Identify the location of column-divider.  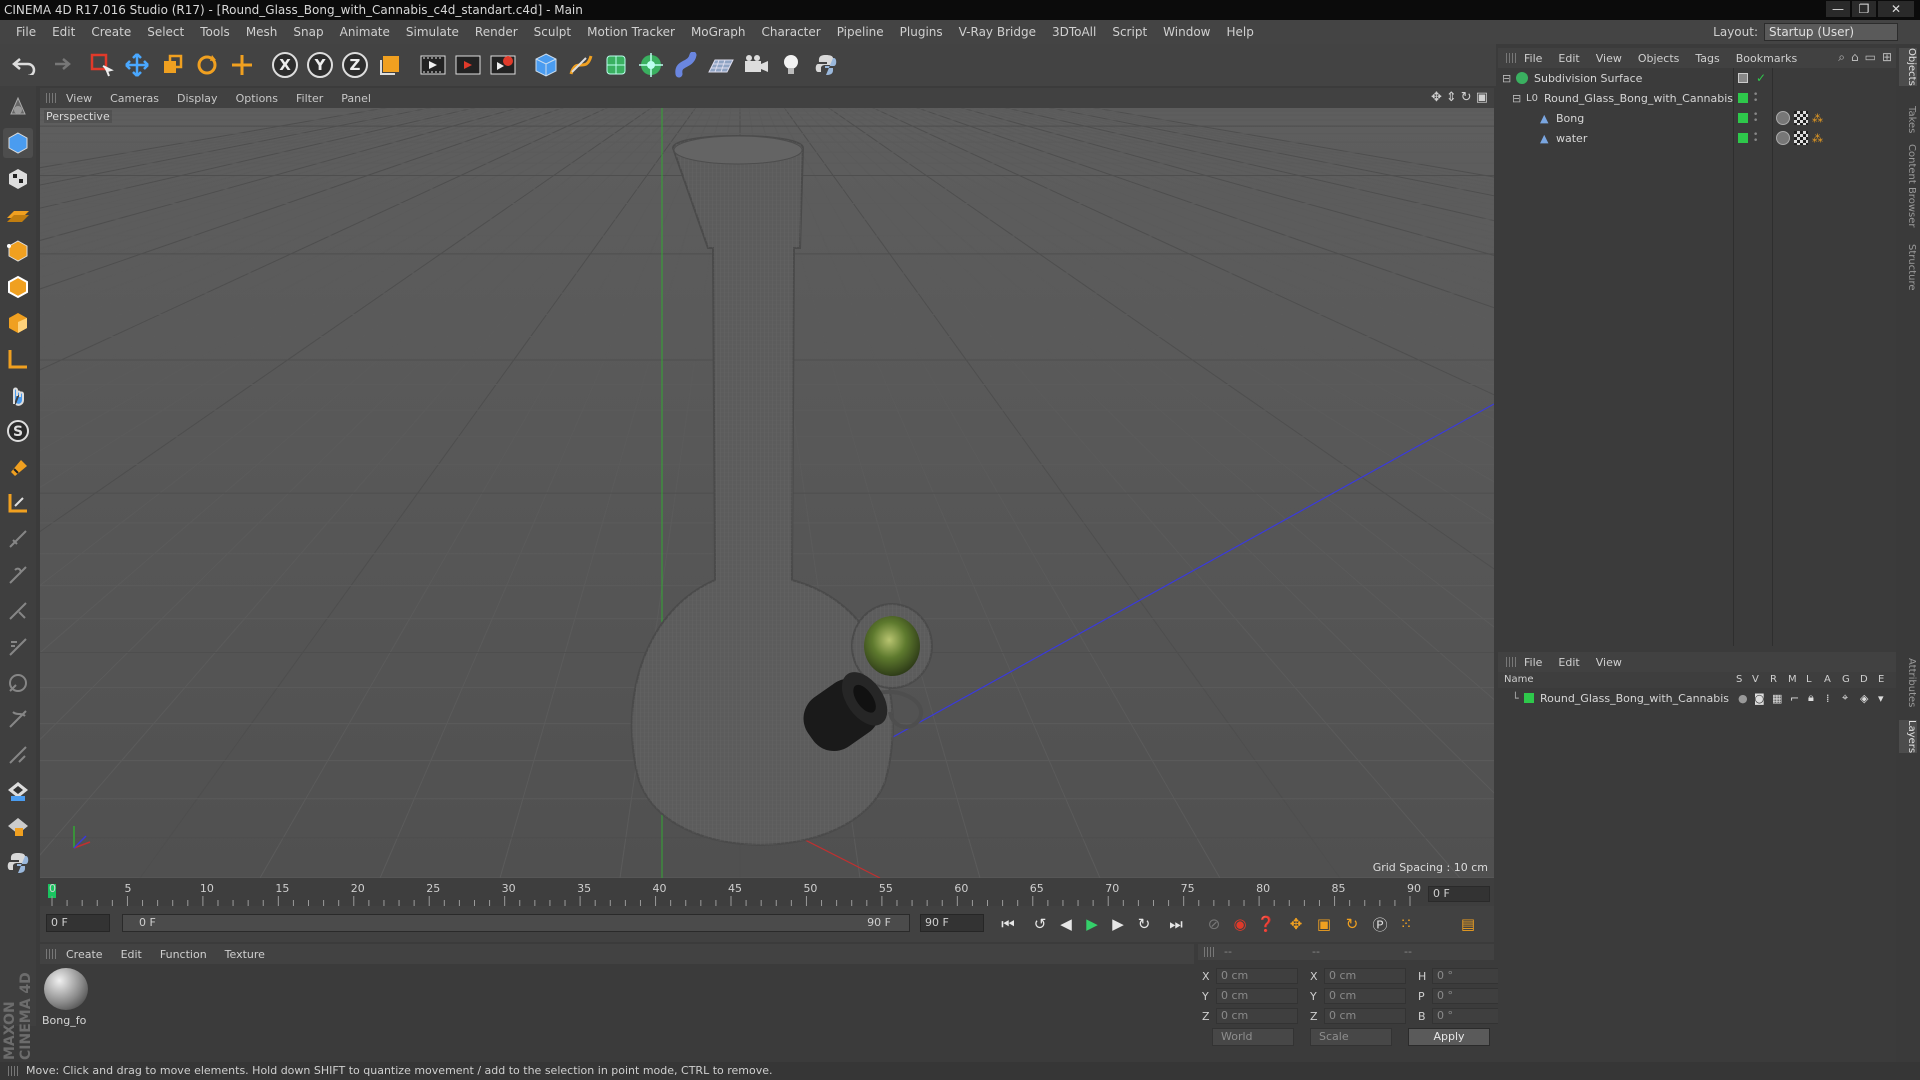
(1772, 357).